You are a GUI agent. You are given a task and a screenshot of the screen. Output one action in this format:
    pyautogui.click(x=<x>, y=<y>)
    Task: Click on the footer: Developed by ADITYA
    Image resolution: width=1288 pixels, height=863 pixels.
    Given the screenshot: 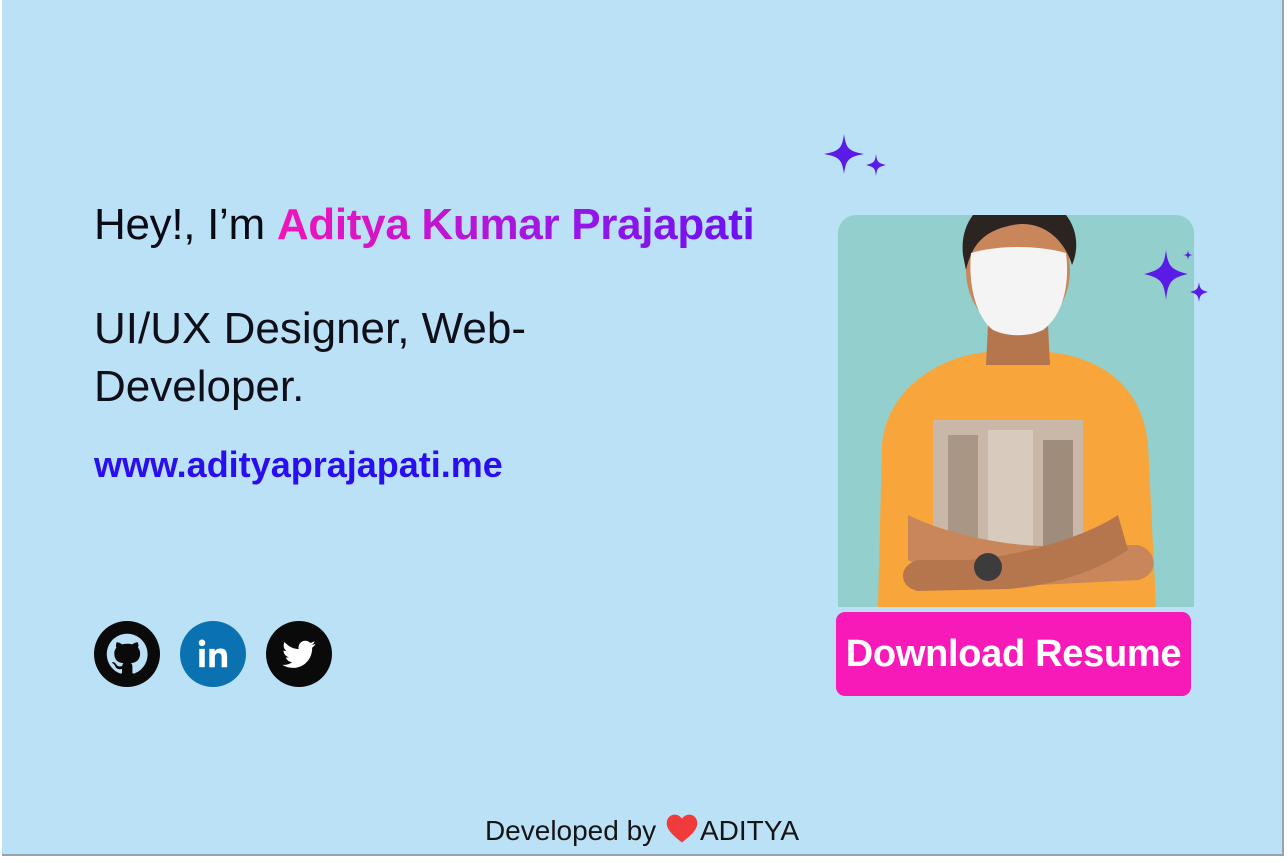 What is the action you would take?
    pyautogui.click(x=642, y=829)
    